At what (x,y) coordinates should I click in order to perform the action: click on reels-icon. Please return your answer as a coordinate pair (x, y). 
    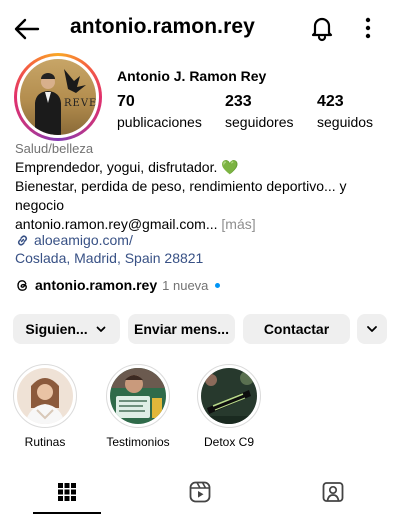
    Looking at the image, I should click on (200, 492).